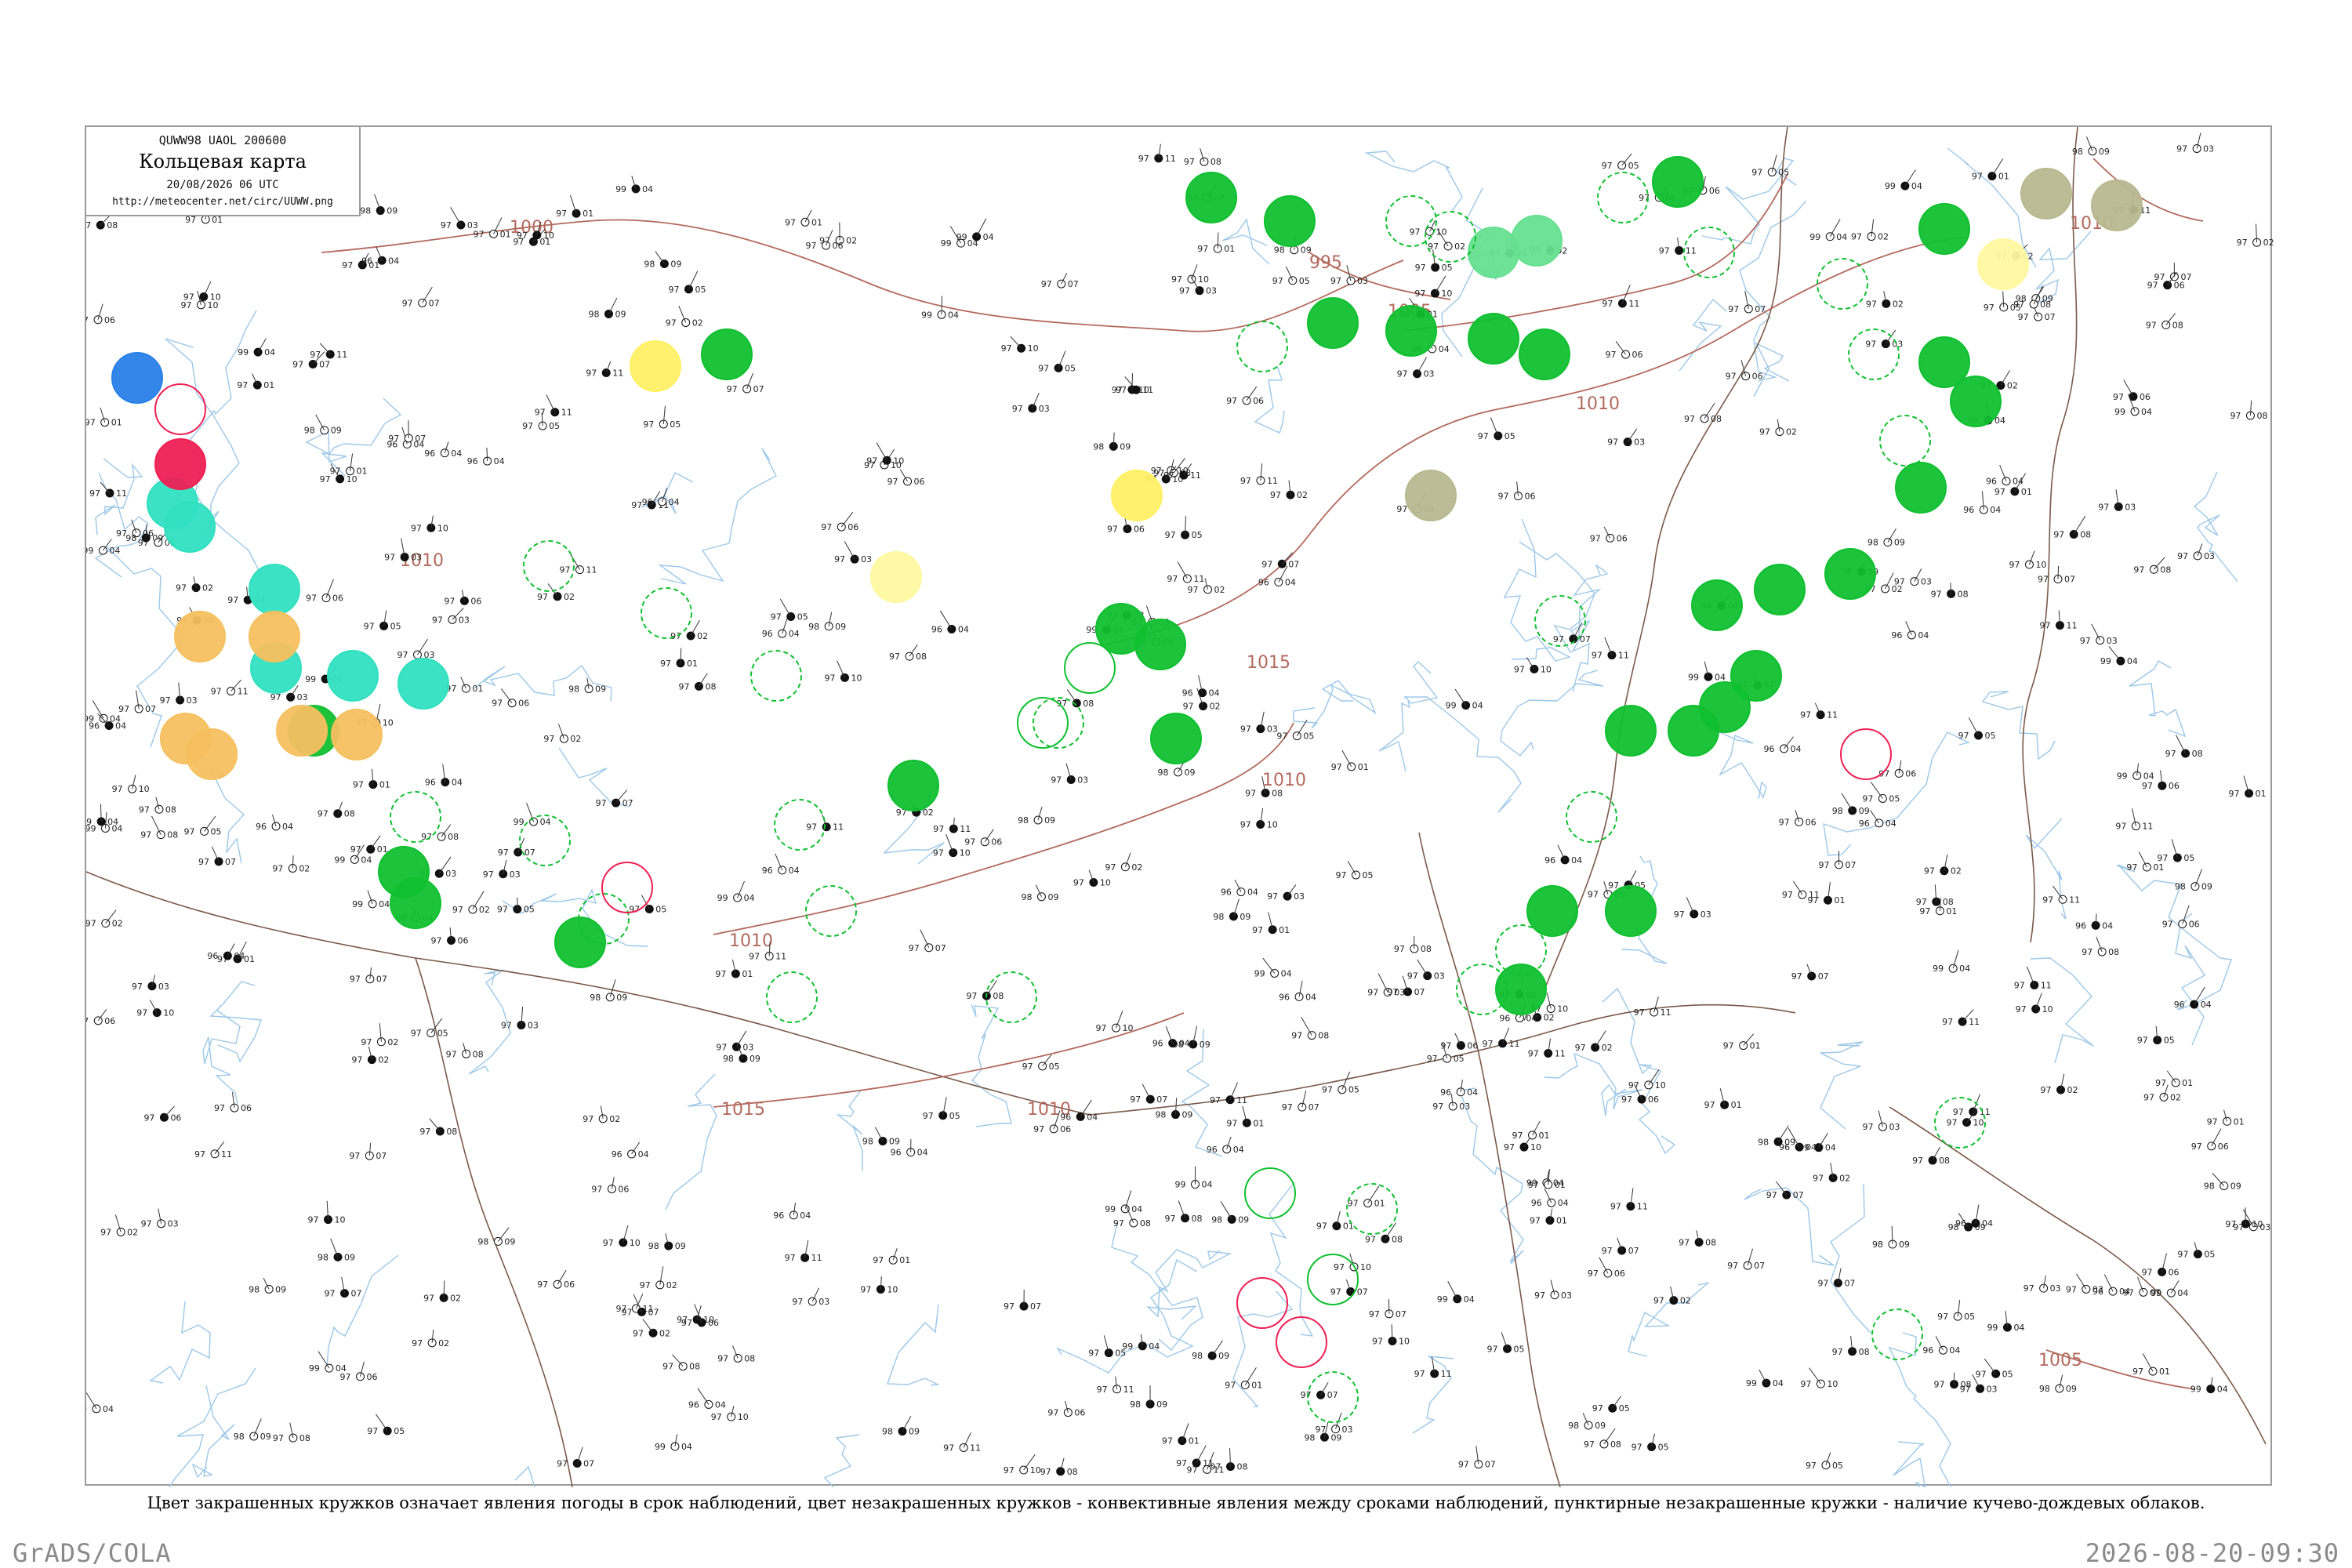 This screenshot has height=1568, width=2352. I want to click on weather-circle-filled, so click(1976, 402).